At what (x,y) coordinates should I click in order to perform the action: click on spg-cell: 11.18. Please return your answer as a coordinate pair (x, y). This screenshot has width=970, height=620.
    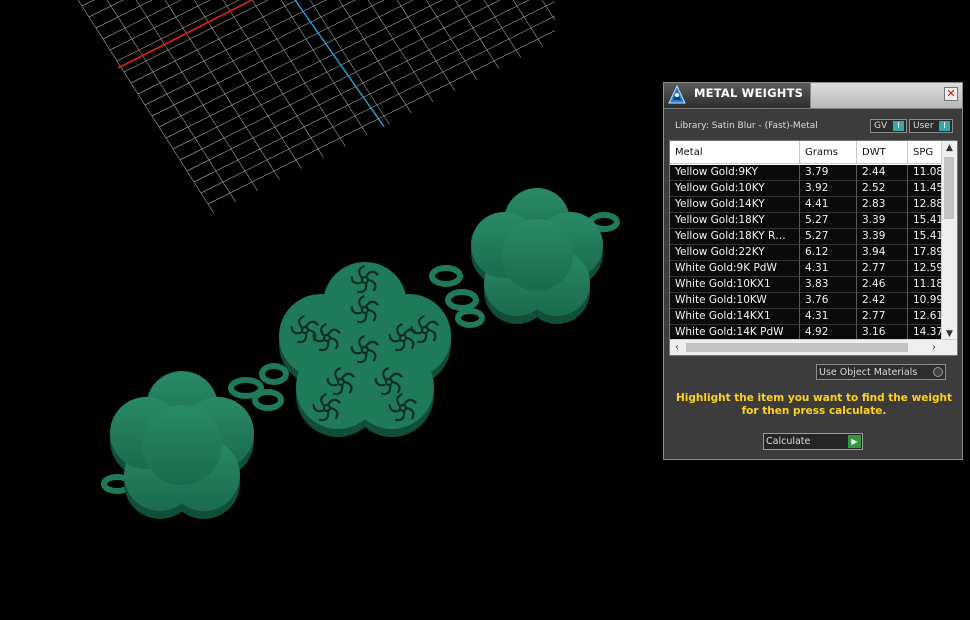
    Looking at the image, I should click on (925, 285).